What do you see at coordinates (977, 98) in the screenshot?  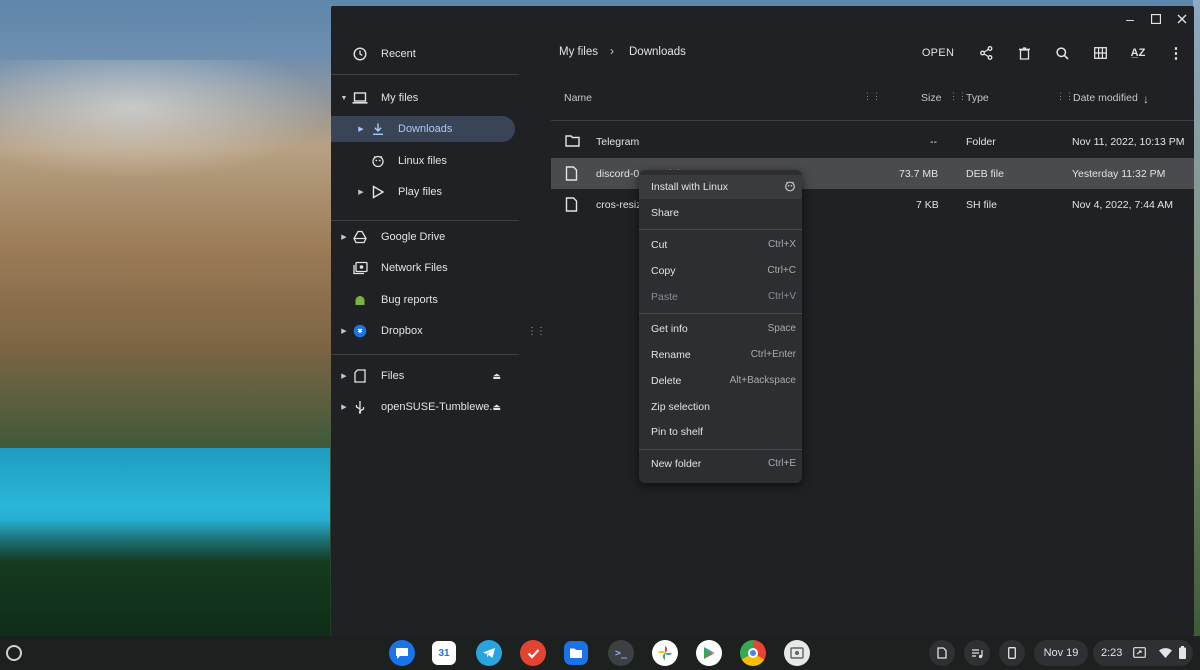 I see `column-header-type: Type` at bounding box center [977, 98].